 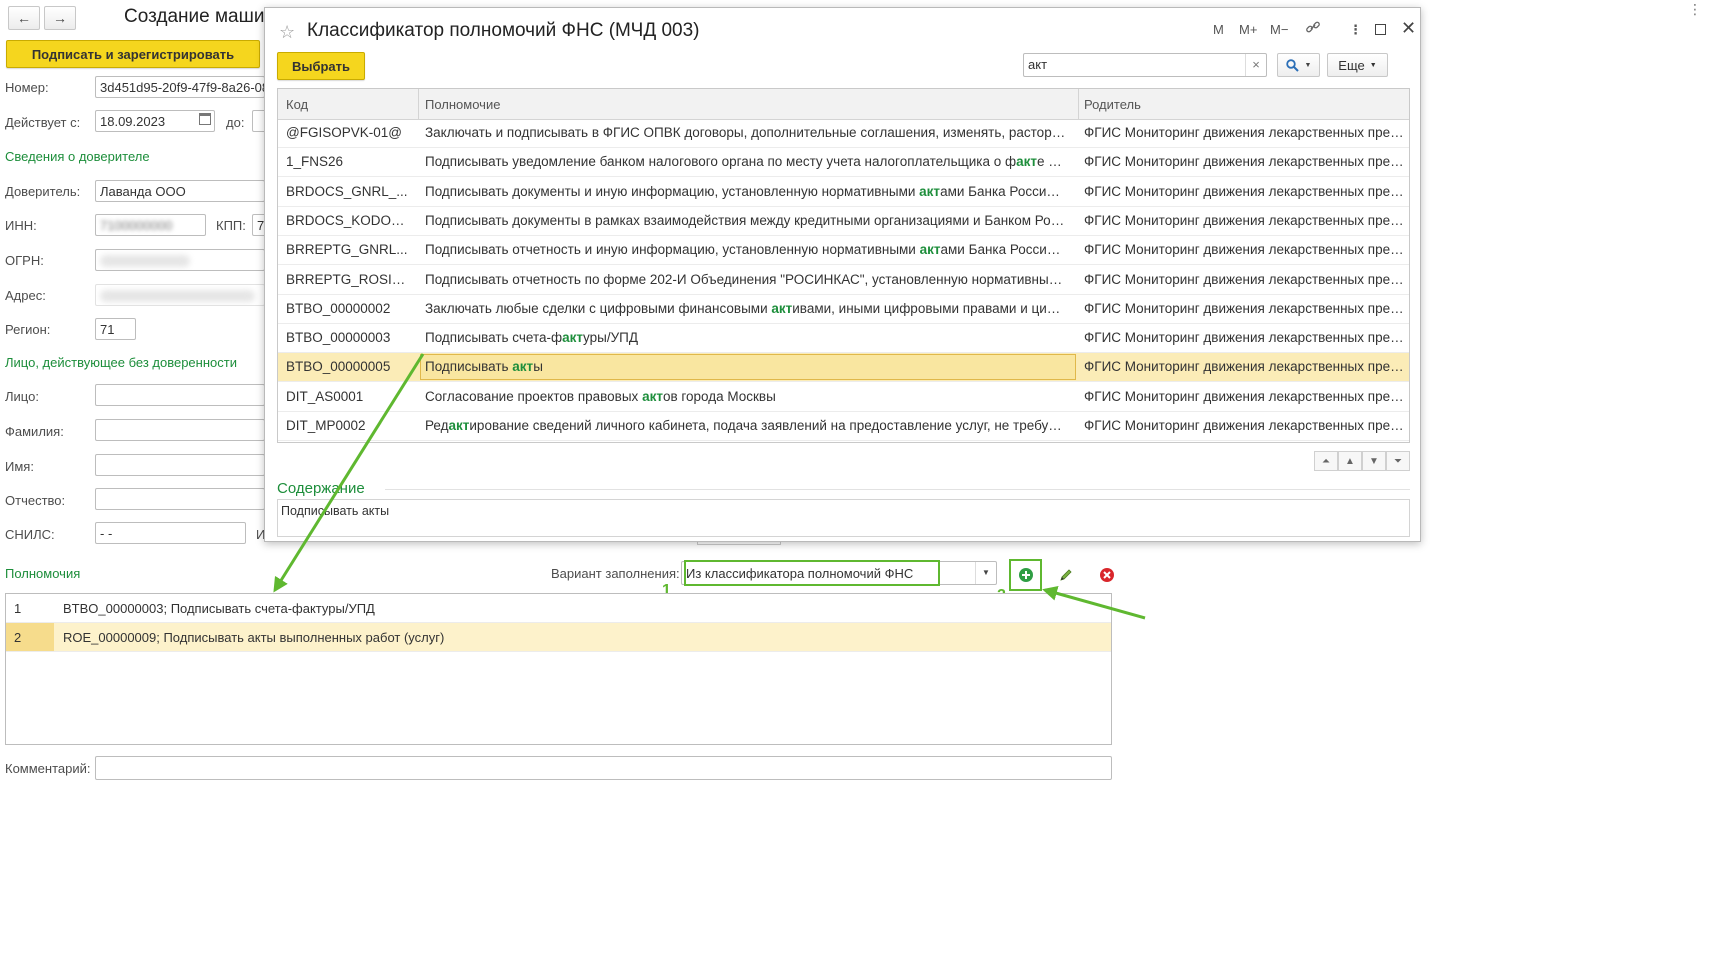 What do you see at coordinates (349, 473) in the screenshot?
I see `arrow-to-list-icon` at bounding box center [349, 473].